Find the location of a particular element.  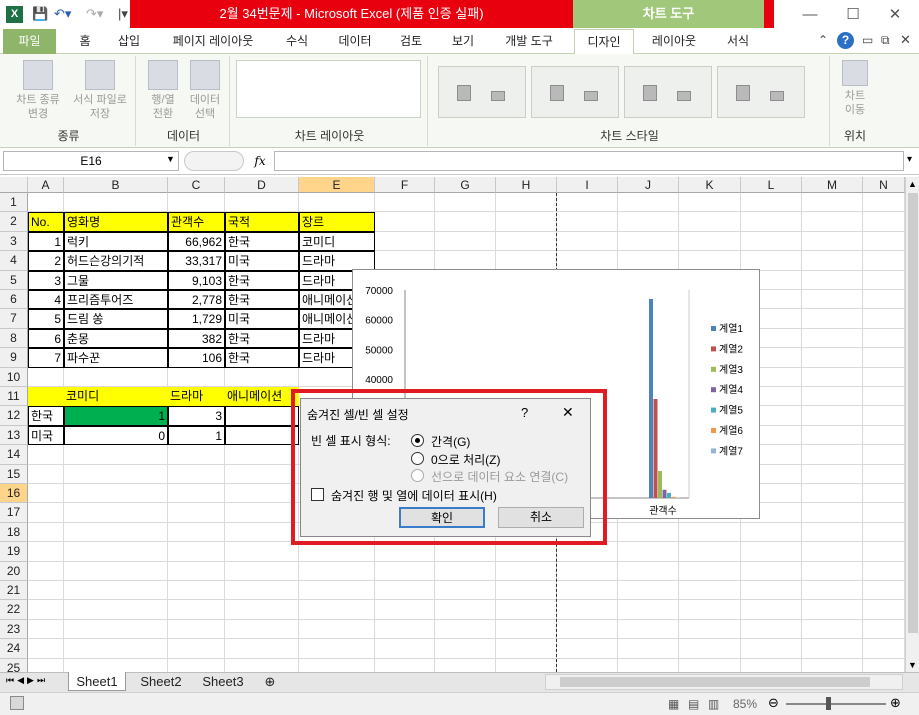

cancel-button: 취소 is located at coordinates (541, 517).